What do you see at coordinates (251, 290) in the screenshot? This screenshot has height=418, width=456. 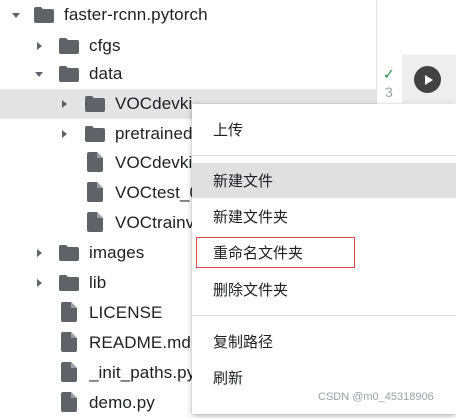 I see `menu-item-label: 删除文件夹` at bounding box center [251, 290].